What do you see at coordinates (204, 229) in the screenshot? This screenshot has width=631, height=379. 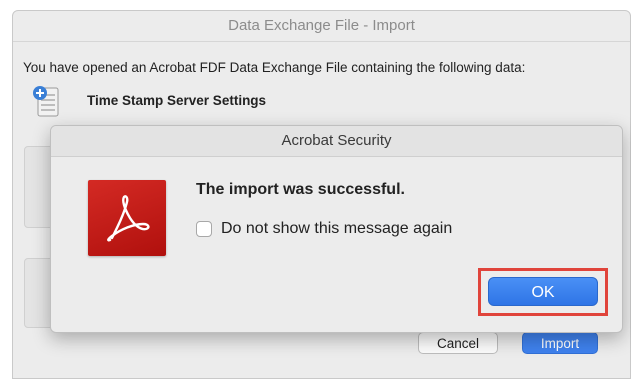 I see `dont-show-again-checkbox` at bounding box center [204, 229].